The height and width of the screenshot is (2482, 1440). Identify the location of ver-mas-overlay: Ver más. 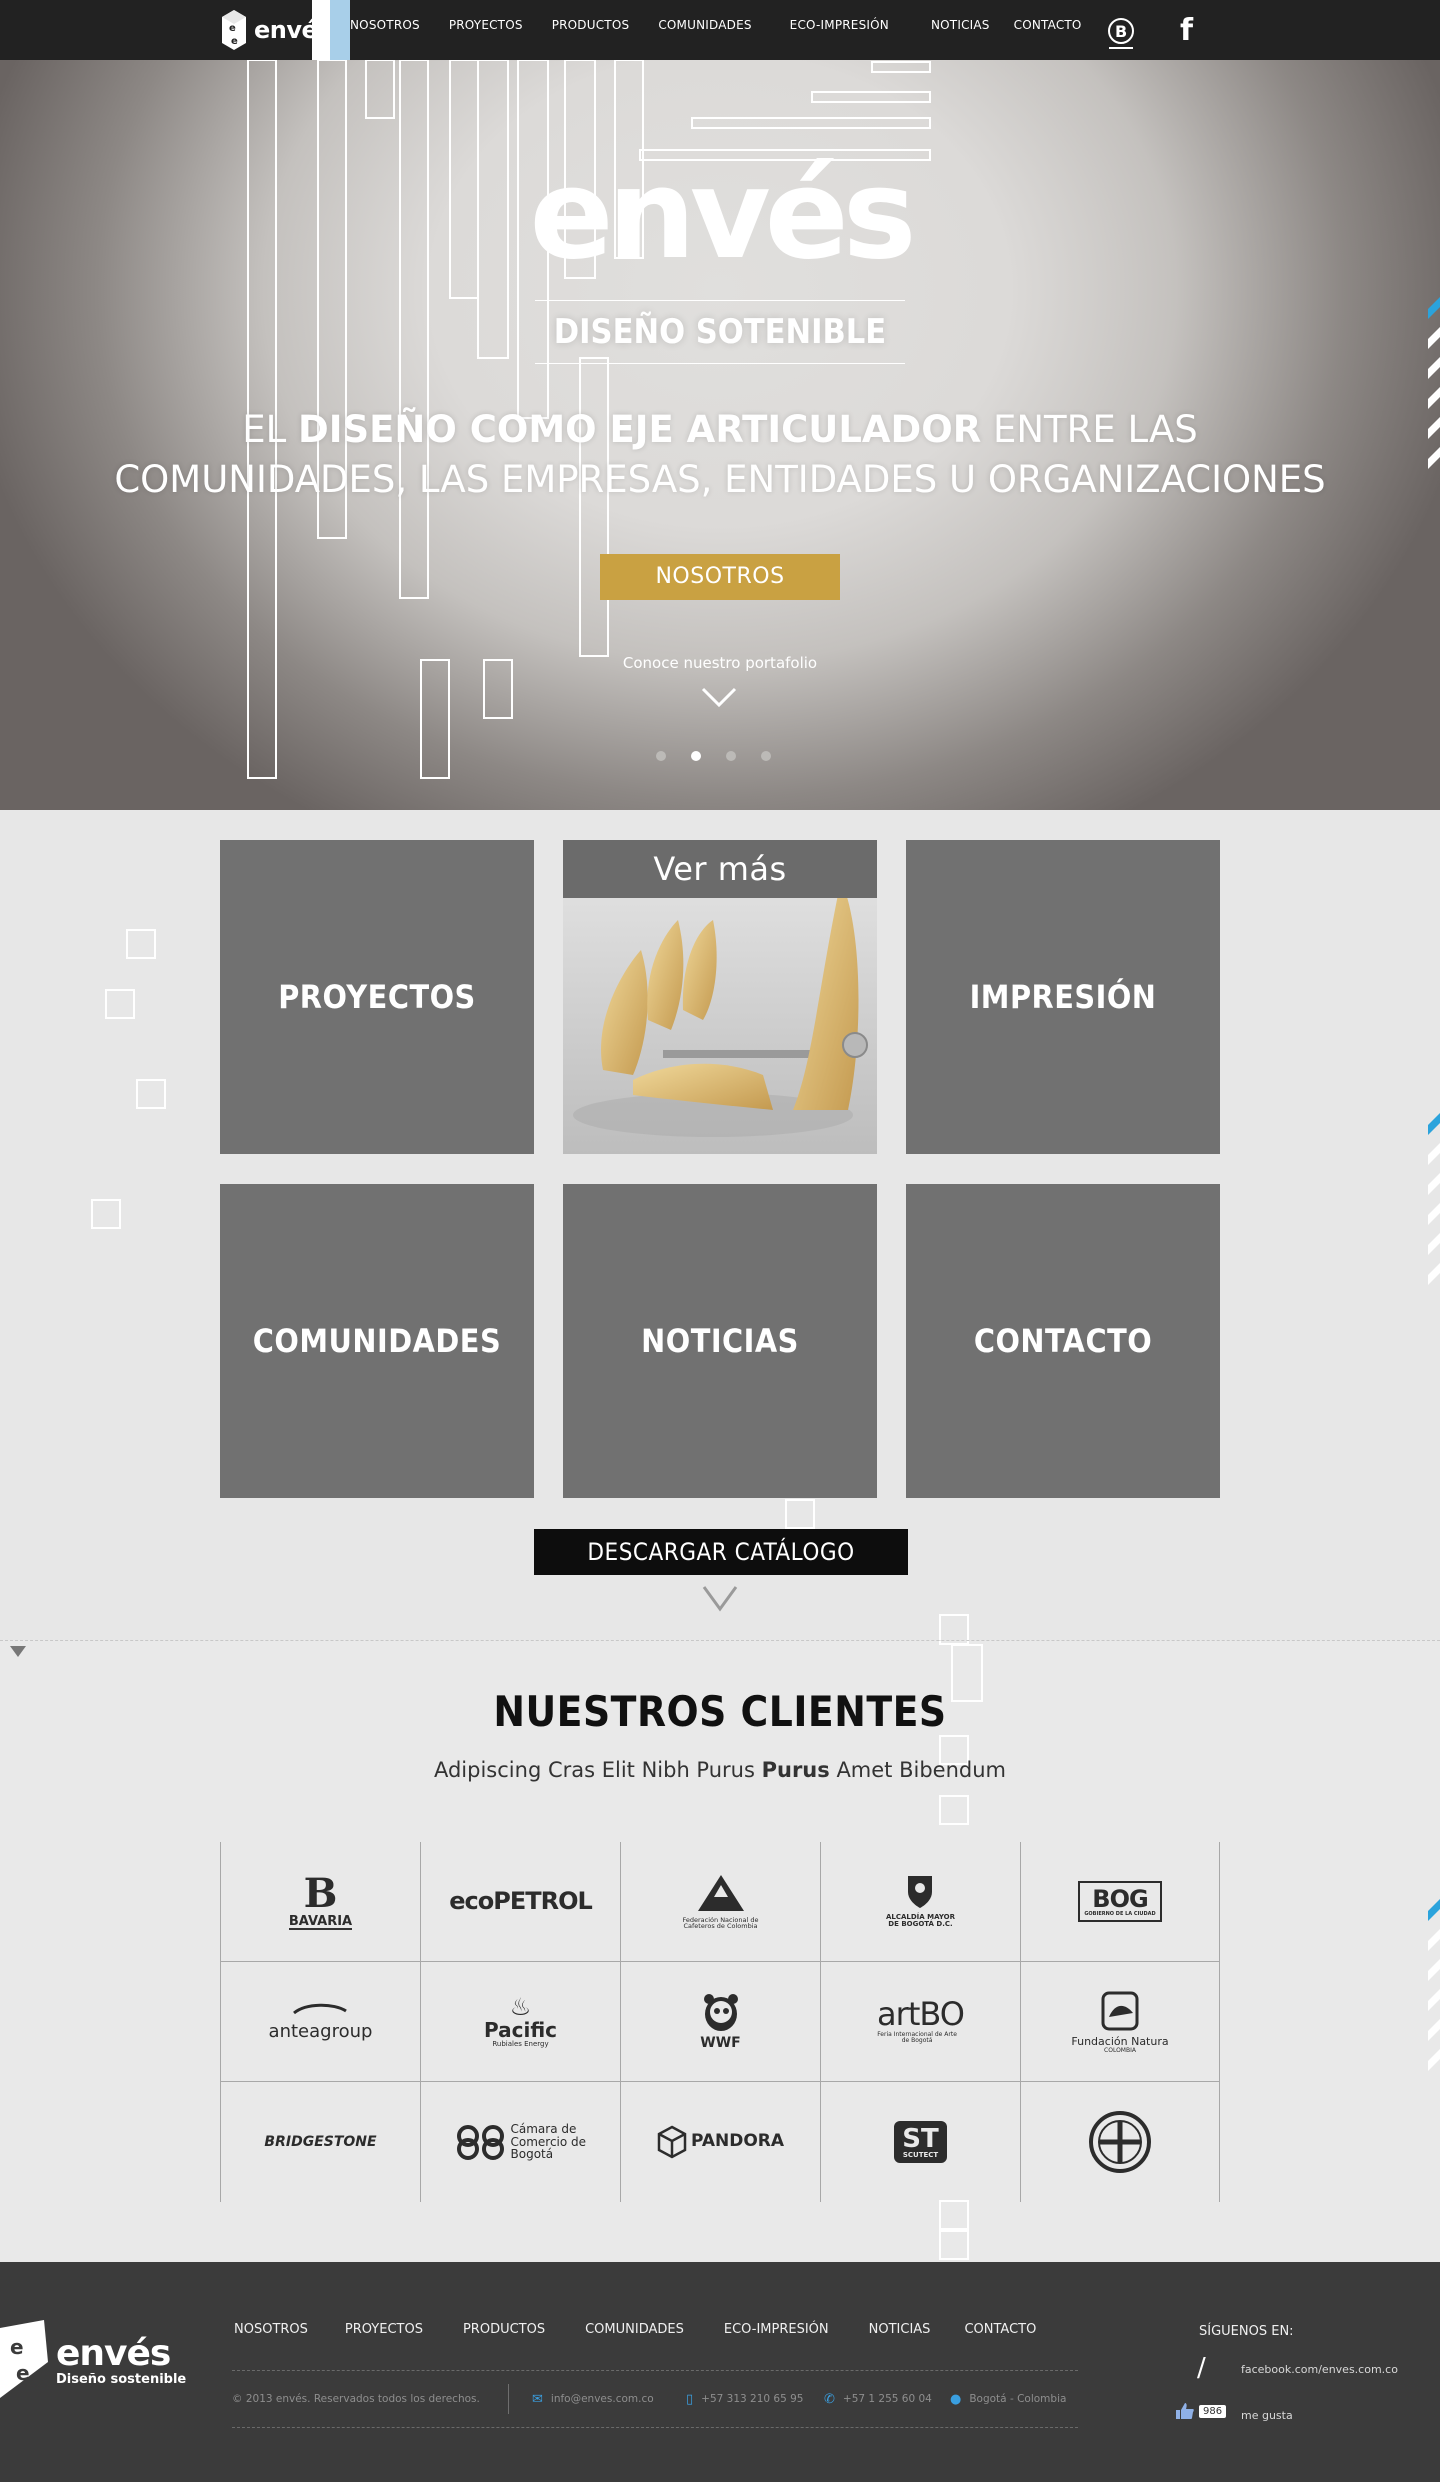
(720, 869).